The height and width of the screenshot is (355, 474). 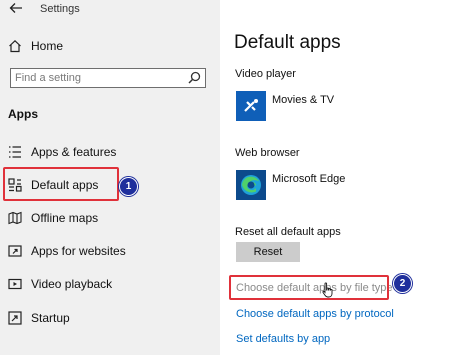 What do you see at coordinates (268, 252) in the screenshot?
I see `reset-button: Reset` at bounding box center [268, 252].